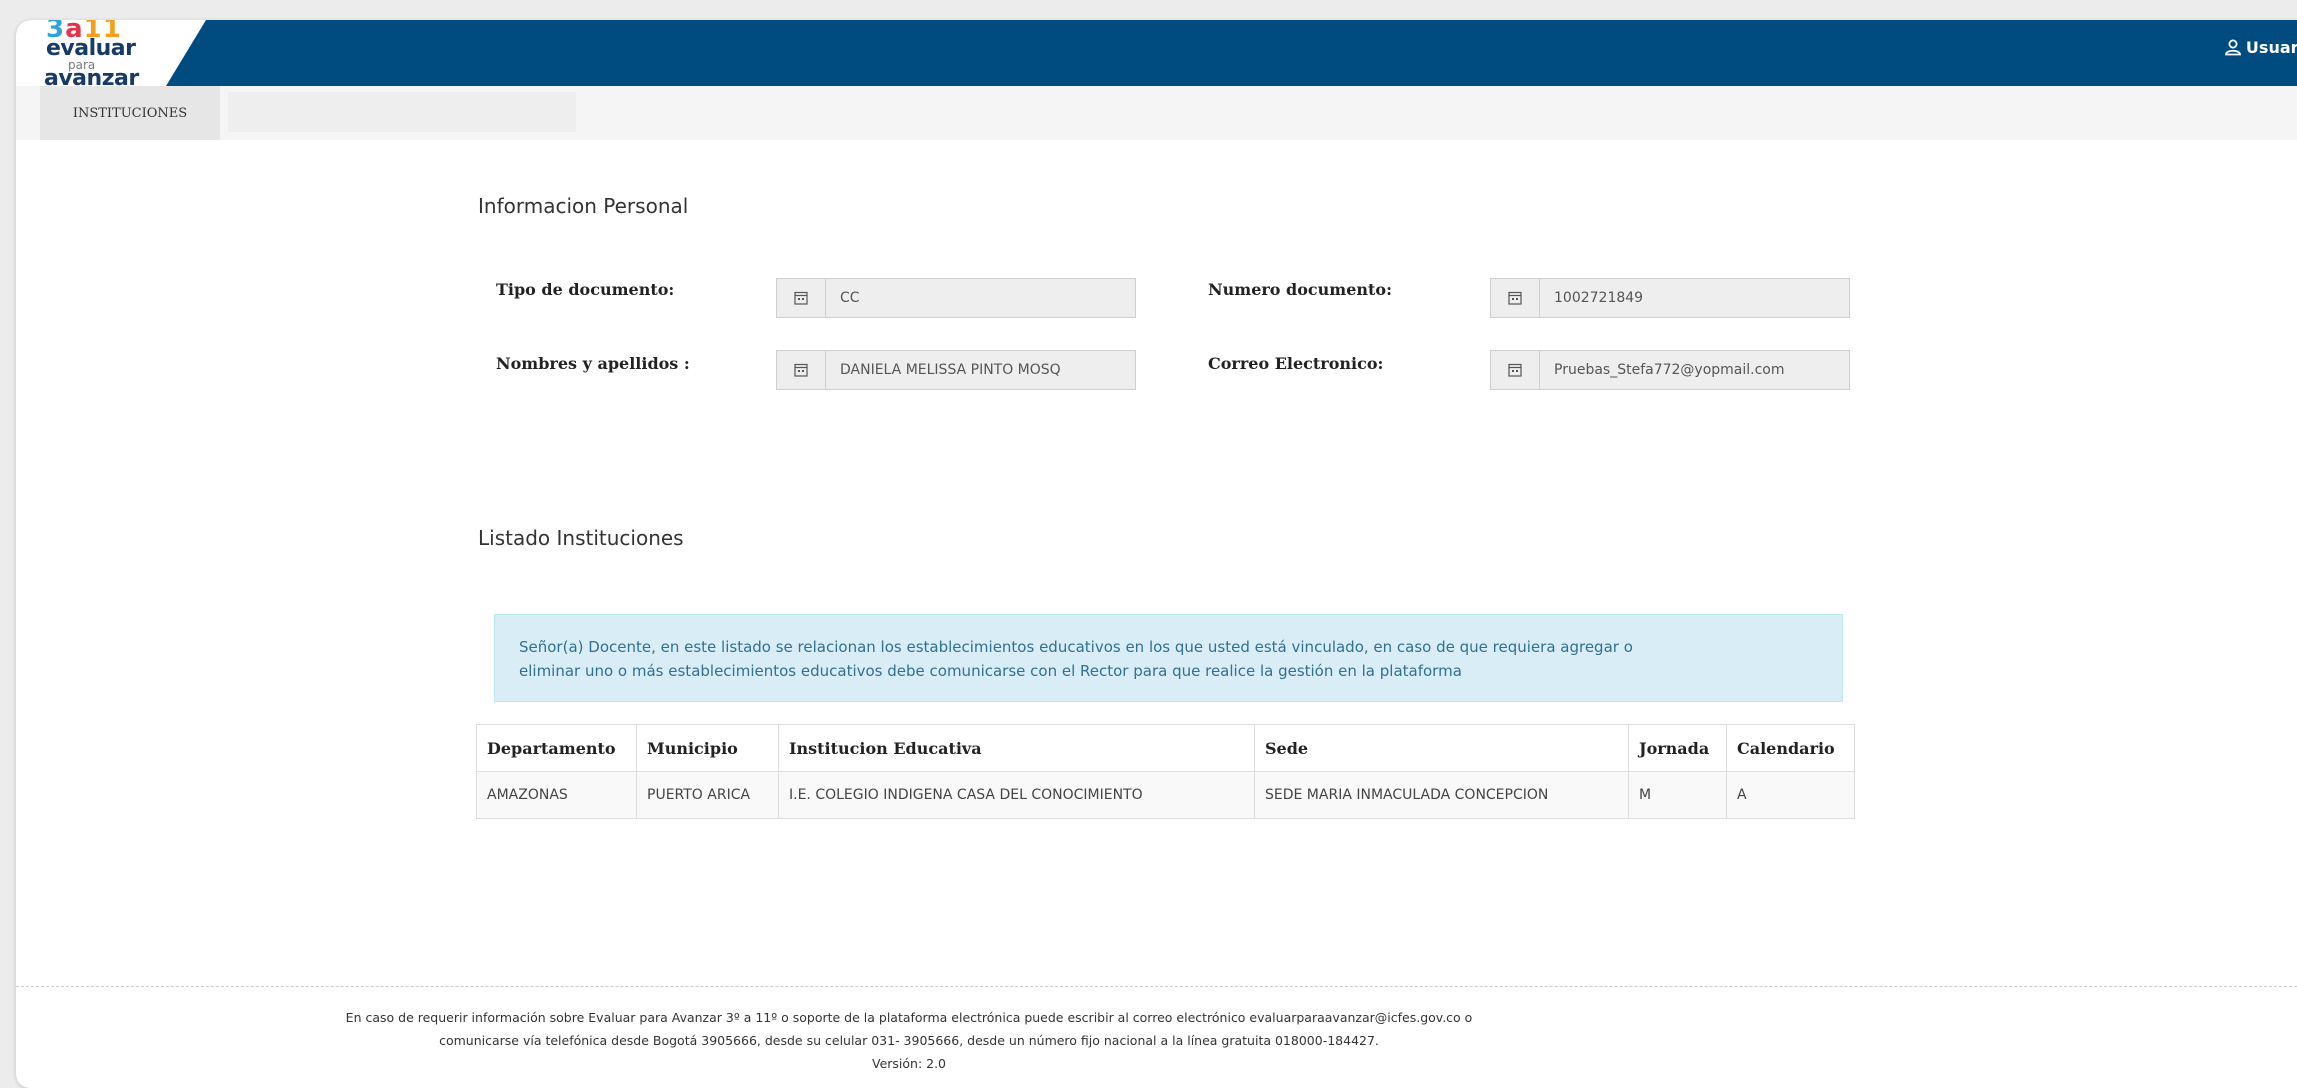 The width and height of the screenshot is (2297, 1088). Describe the element at coordinates (850, 298) in the screenshot. I see `tipo-documento-value: CC` at that location.